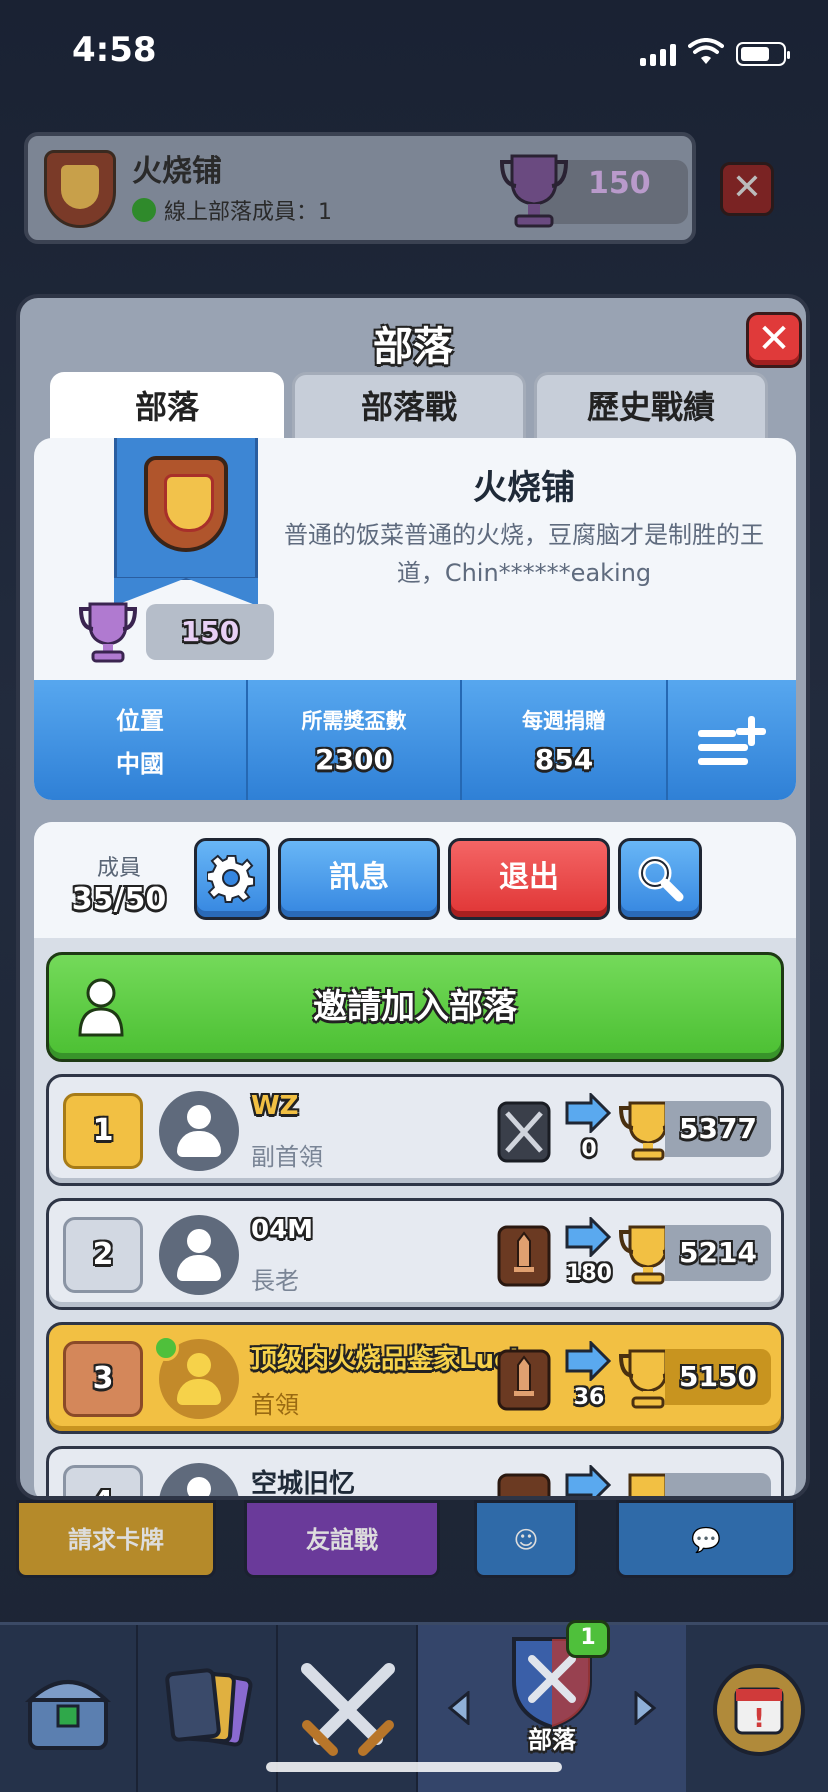 The width and height of the screenshot is (828, 1792). I want to click on members-toolbar: 成員 35/50 訊息 退出, so click(415, 880).